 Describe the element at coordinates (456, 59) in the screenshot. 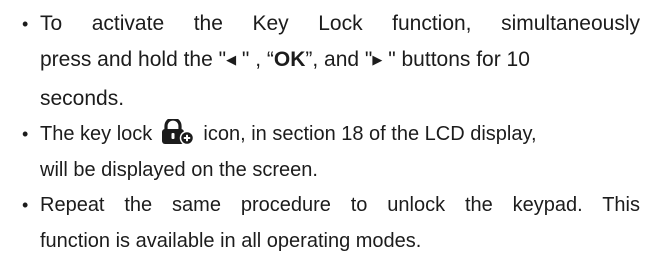

I see `text-run: " buttons for 10` at that location.